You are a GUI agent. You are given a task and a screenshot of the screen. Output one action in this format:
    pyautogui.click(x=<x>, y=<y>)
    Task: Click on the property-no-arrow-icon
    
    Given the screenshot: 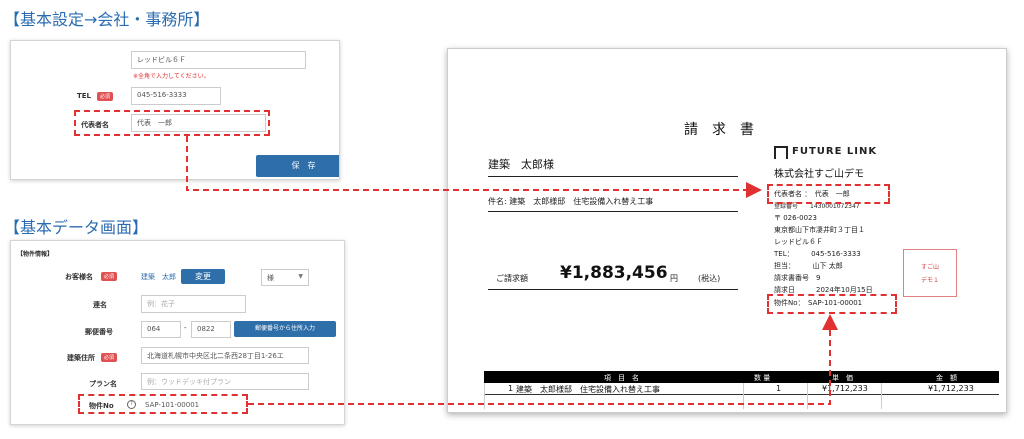 What is the action you would take?
    pyautogui.click(x=543, y=359)
    